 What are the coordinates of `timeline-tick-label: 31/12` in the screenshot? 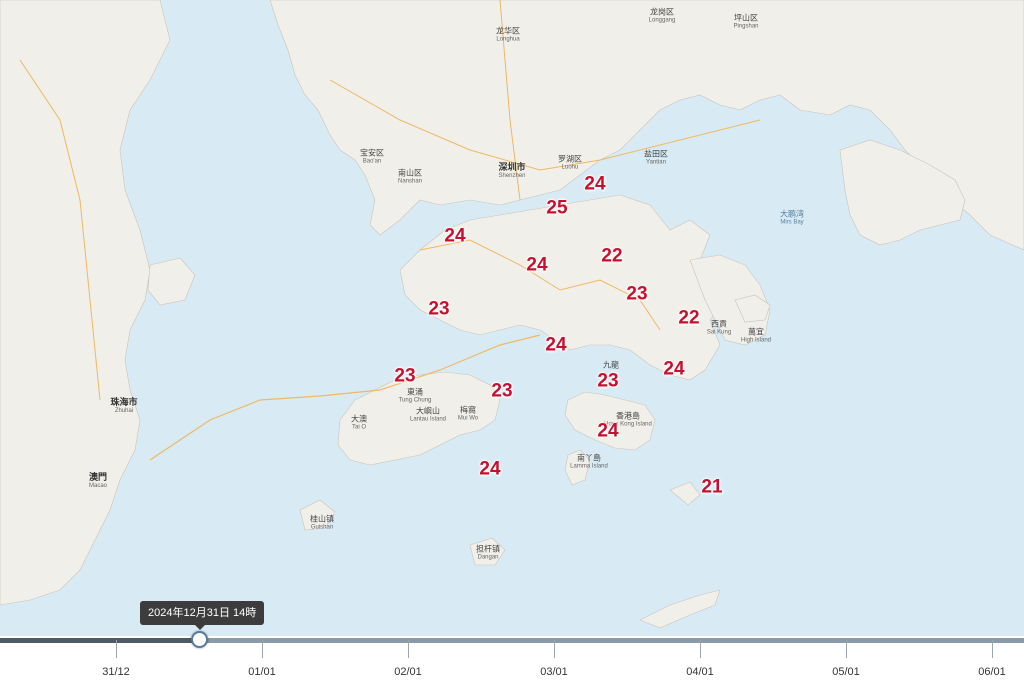 It's located at (116, 672).